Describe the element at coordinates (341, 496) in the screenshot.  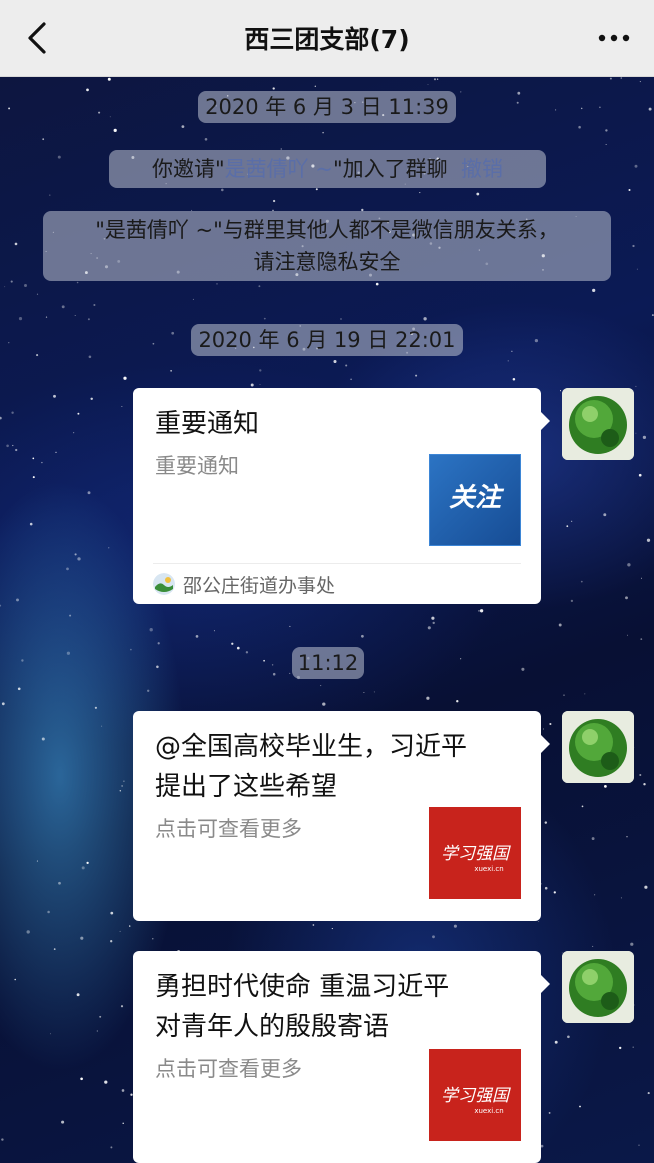
I see `article-card-important-notice: 重要通知 重要通知 关注 邵公庄街道办事处` at that location.